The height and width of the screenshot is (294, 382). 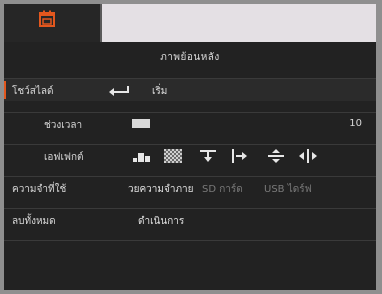 I want to click on selection-marker, so click(x=5, y=90).